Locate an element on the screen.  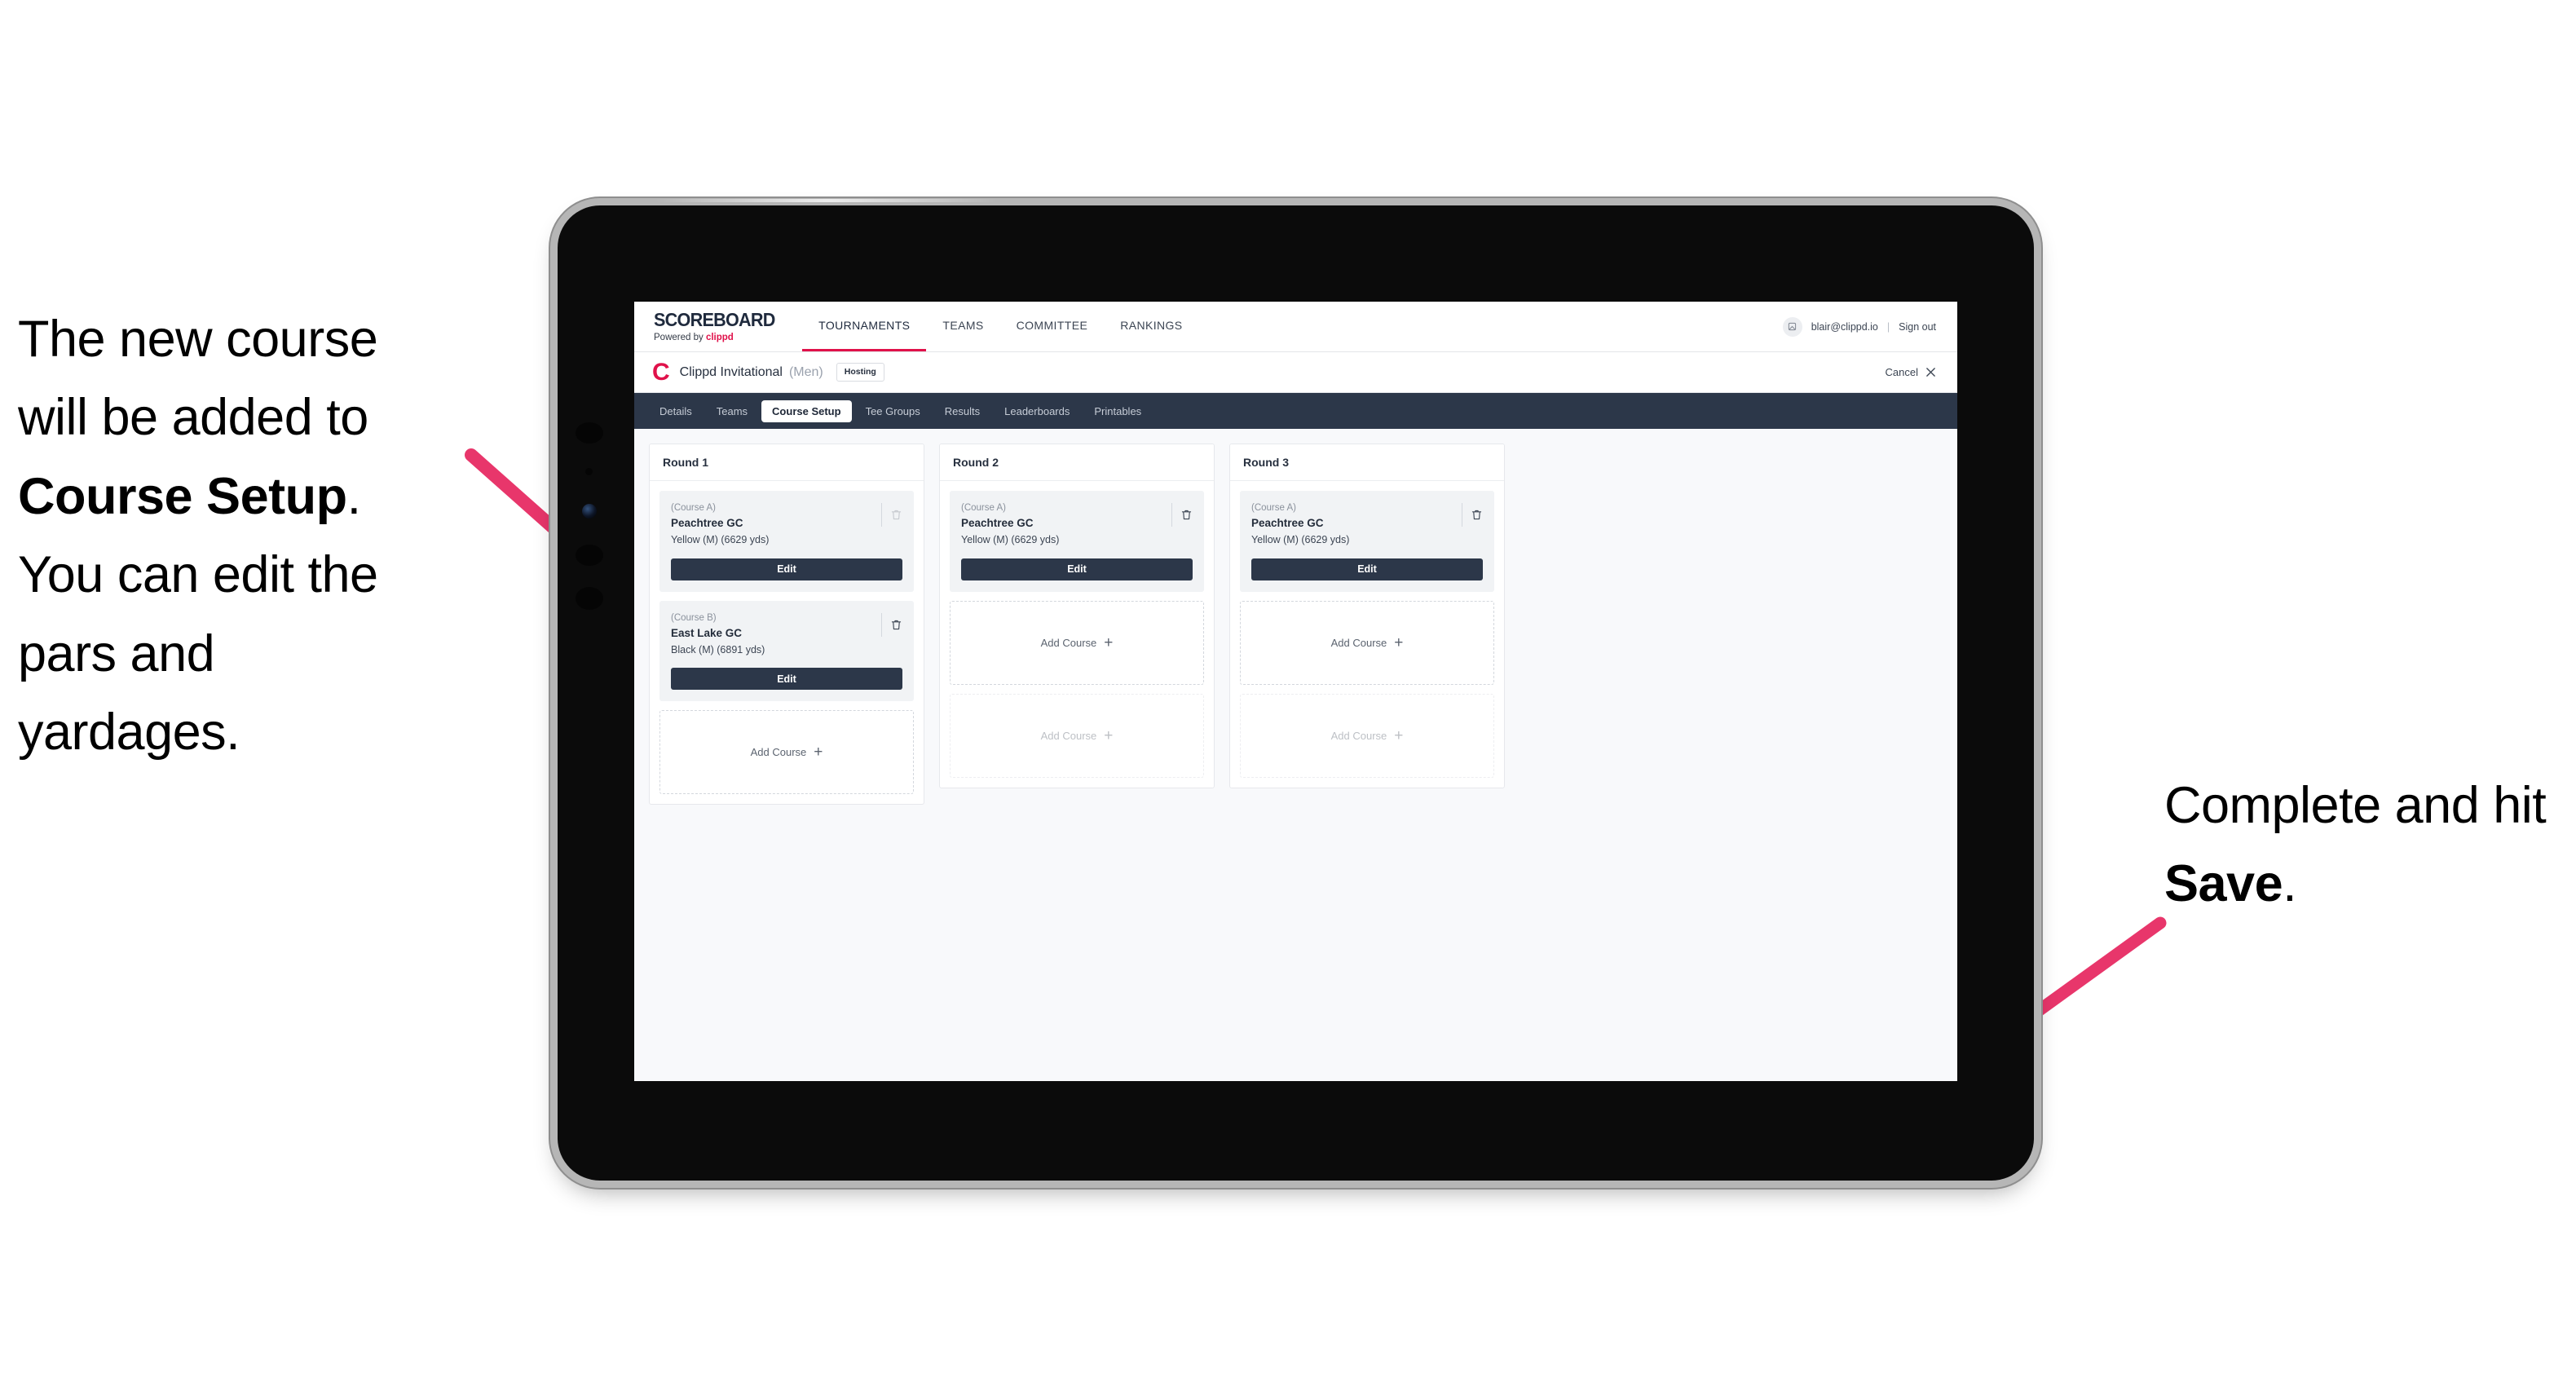
tournament-name: Clippd Invitational is located at coordinates (731, 372).